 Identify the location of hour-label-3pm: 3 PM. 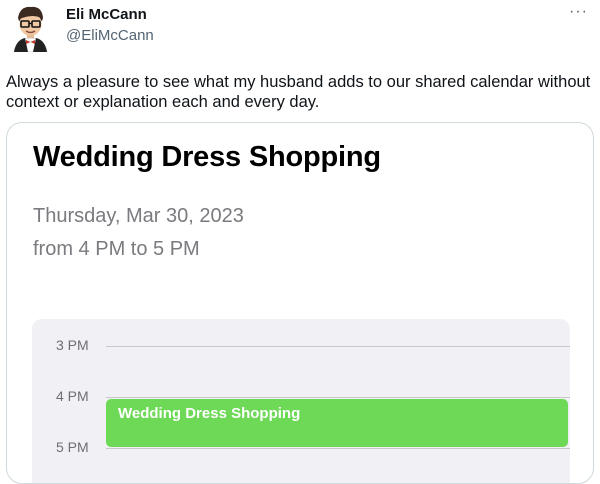
(72, 345).